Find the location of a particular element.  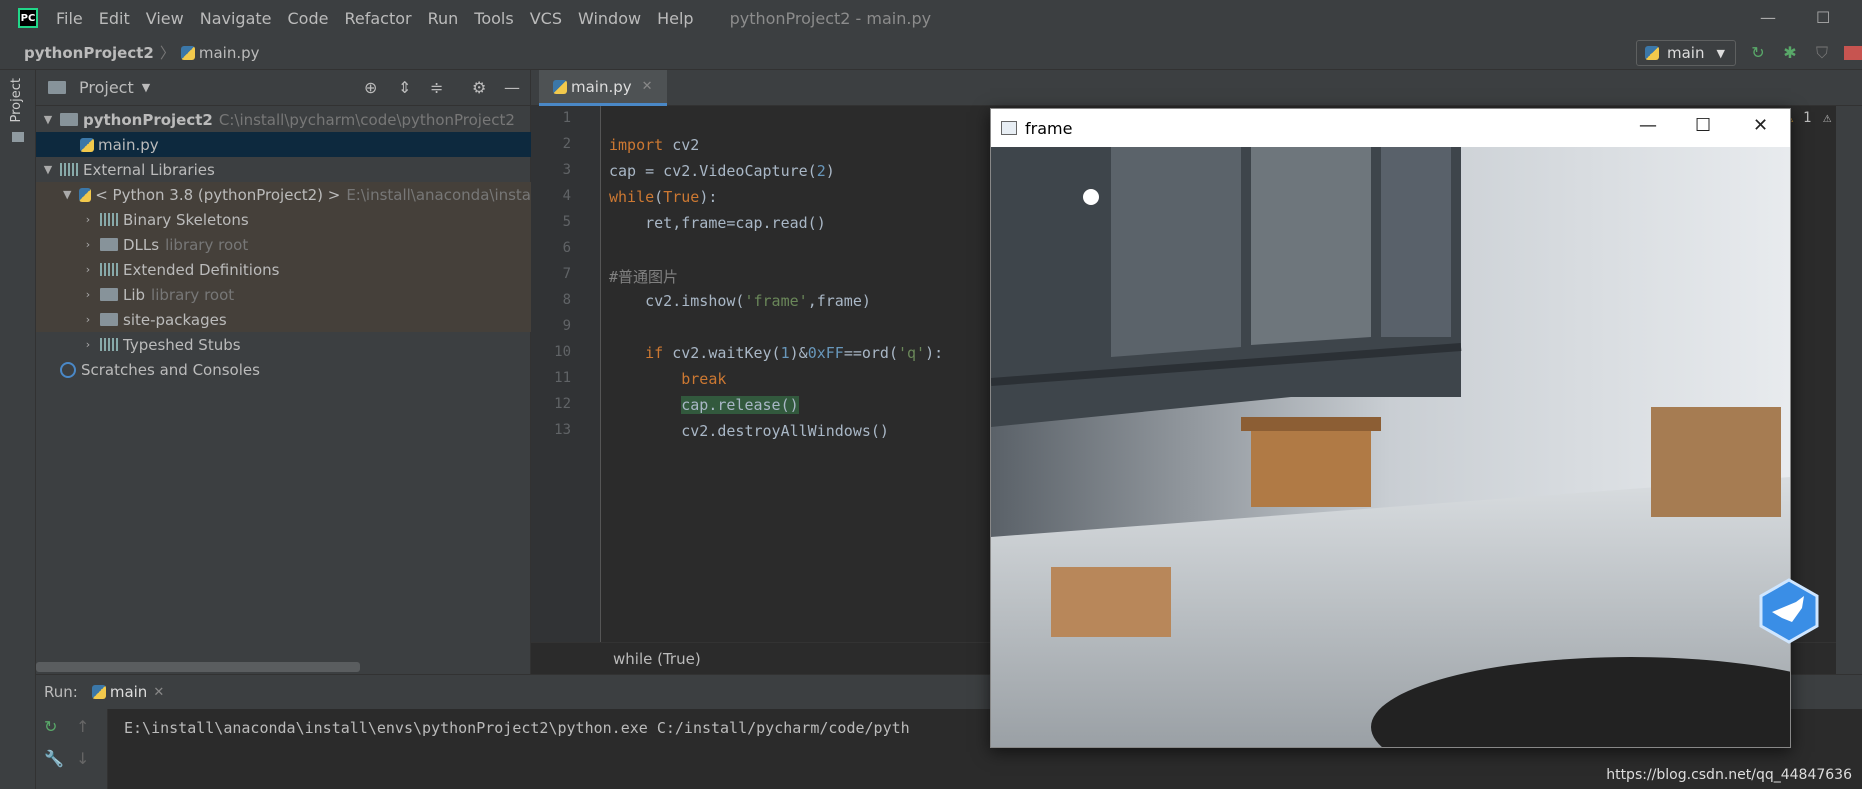

menu-help: Help is located at coordinates (675, 18).